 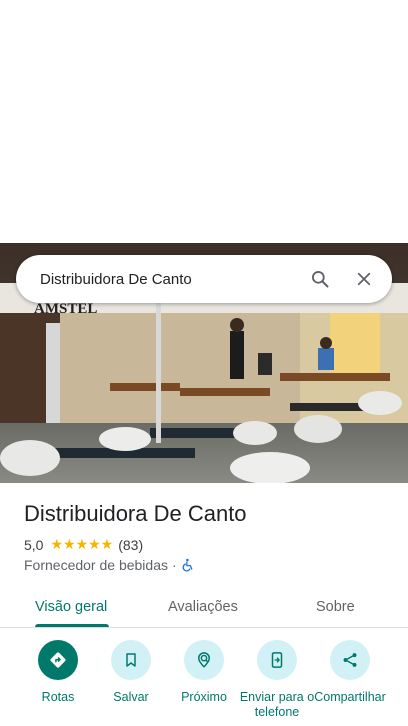 I want to click on send-to-phone-label: Enviar para o telefone, so click(x=277, y=704).